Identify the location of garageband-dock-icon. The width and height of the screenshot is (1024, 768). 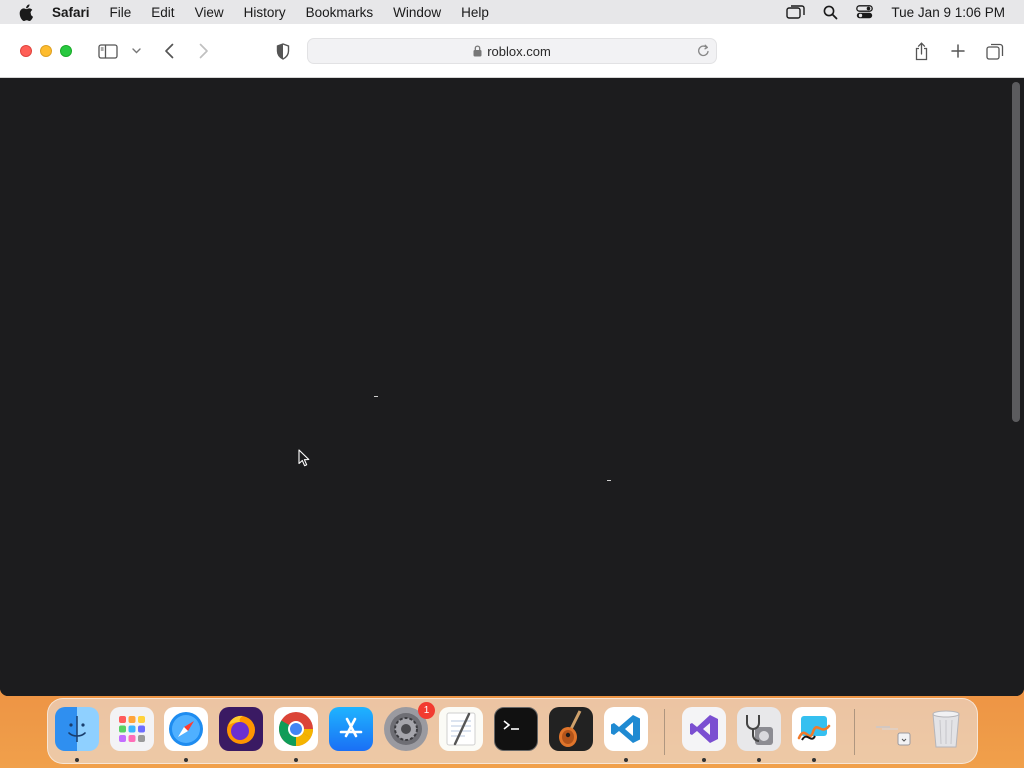
(571, 729).